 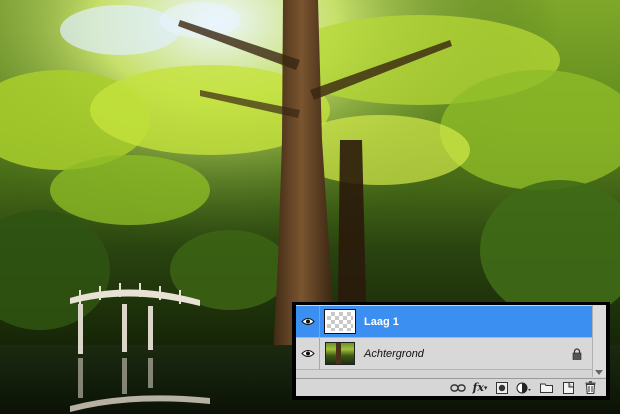 What do you see at coordinates (381, 321) in the screenshot?
I see `layer-name: Laag 1` at bounding box center [381, 321].